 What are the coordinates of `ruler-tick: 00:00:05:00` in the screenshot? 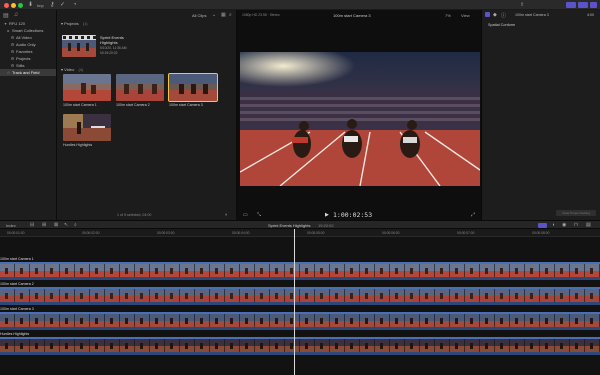 It's located at (316, 233).